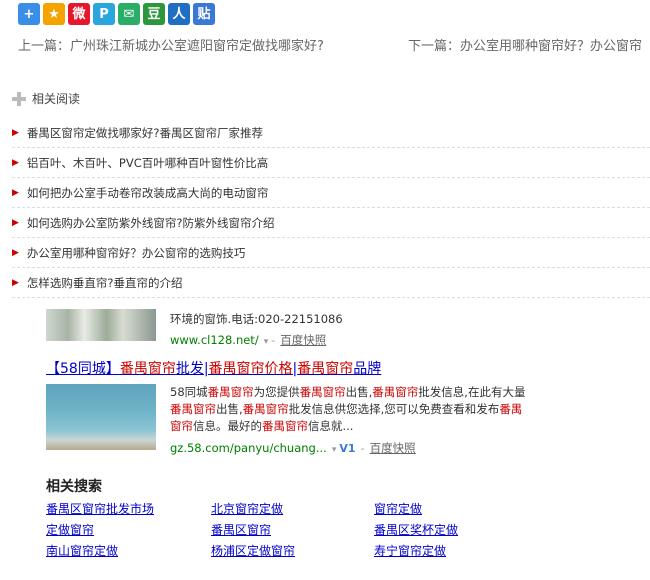 The height and width of the screenshot is (580, 650). What do you see at coordinates (145, 133) in the screenshot?
I see `related-reading-link: 番禺区窗帘定做找哪家好?番禺区窗帘厂家推荐` at bounding box center [145, 133].